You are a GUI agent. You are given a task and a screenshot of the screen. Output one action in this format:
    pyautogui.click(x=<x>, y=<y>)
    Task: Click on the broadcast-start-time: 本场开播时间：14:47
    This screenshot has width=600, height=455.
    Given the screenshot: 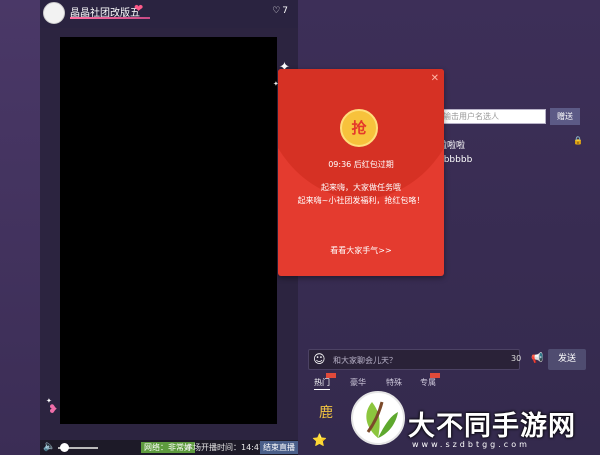 What is the action you would take?
    pyautogui.click(x=225, y=447)
    